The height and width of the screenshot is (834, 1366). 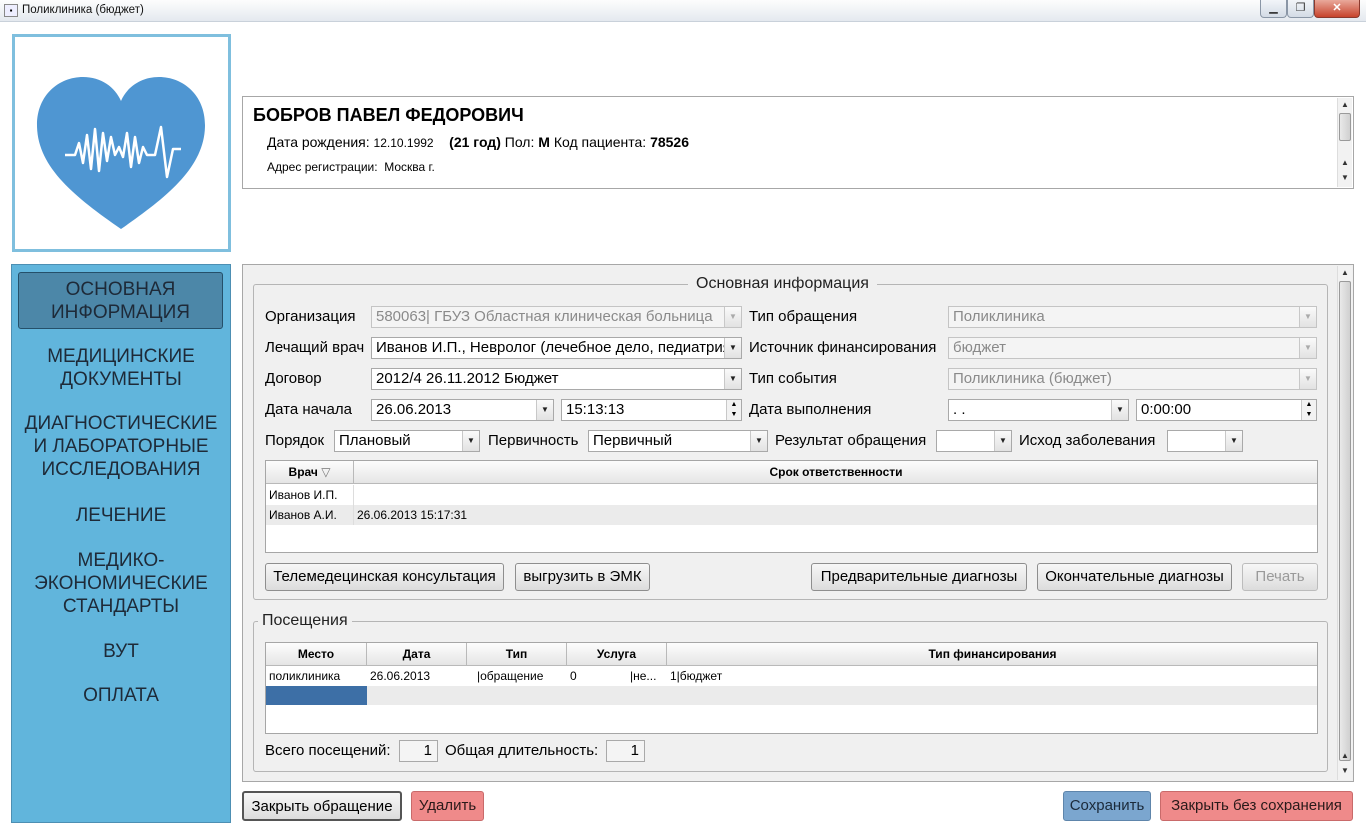 What do you see at coordinates (617, 654) in the screenshot?
I see `column-header-service: Услуга` at bounding box center [617, 654].